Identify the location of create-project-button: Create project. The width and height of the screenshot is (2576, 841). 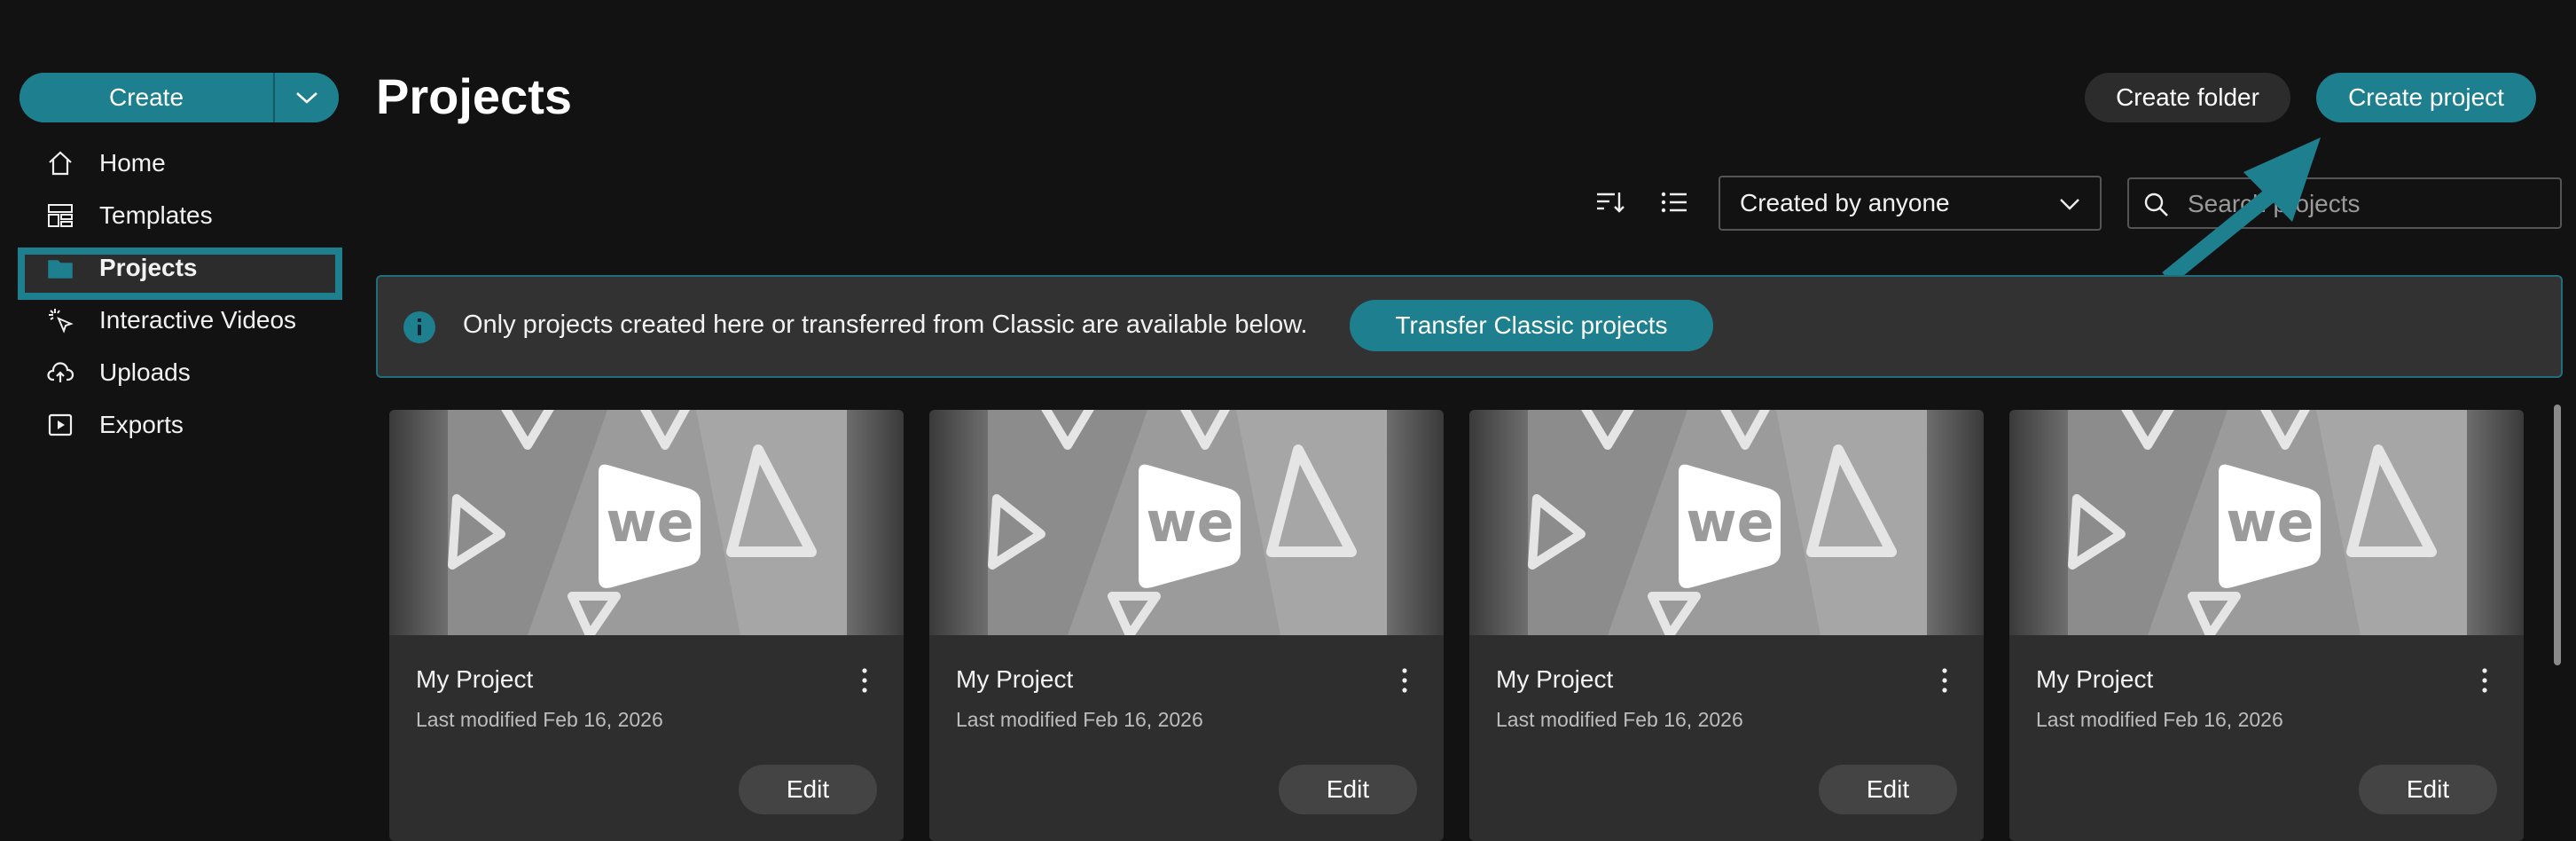
(2426, 97).